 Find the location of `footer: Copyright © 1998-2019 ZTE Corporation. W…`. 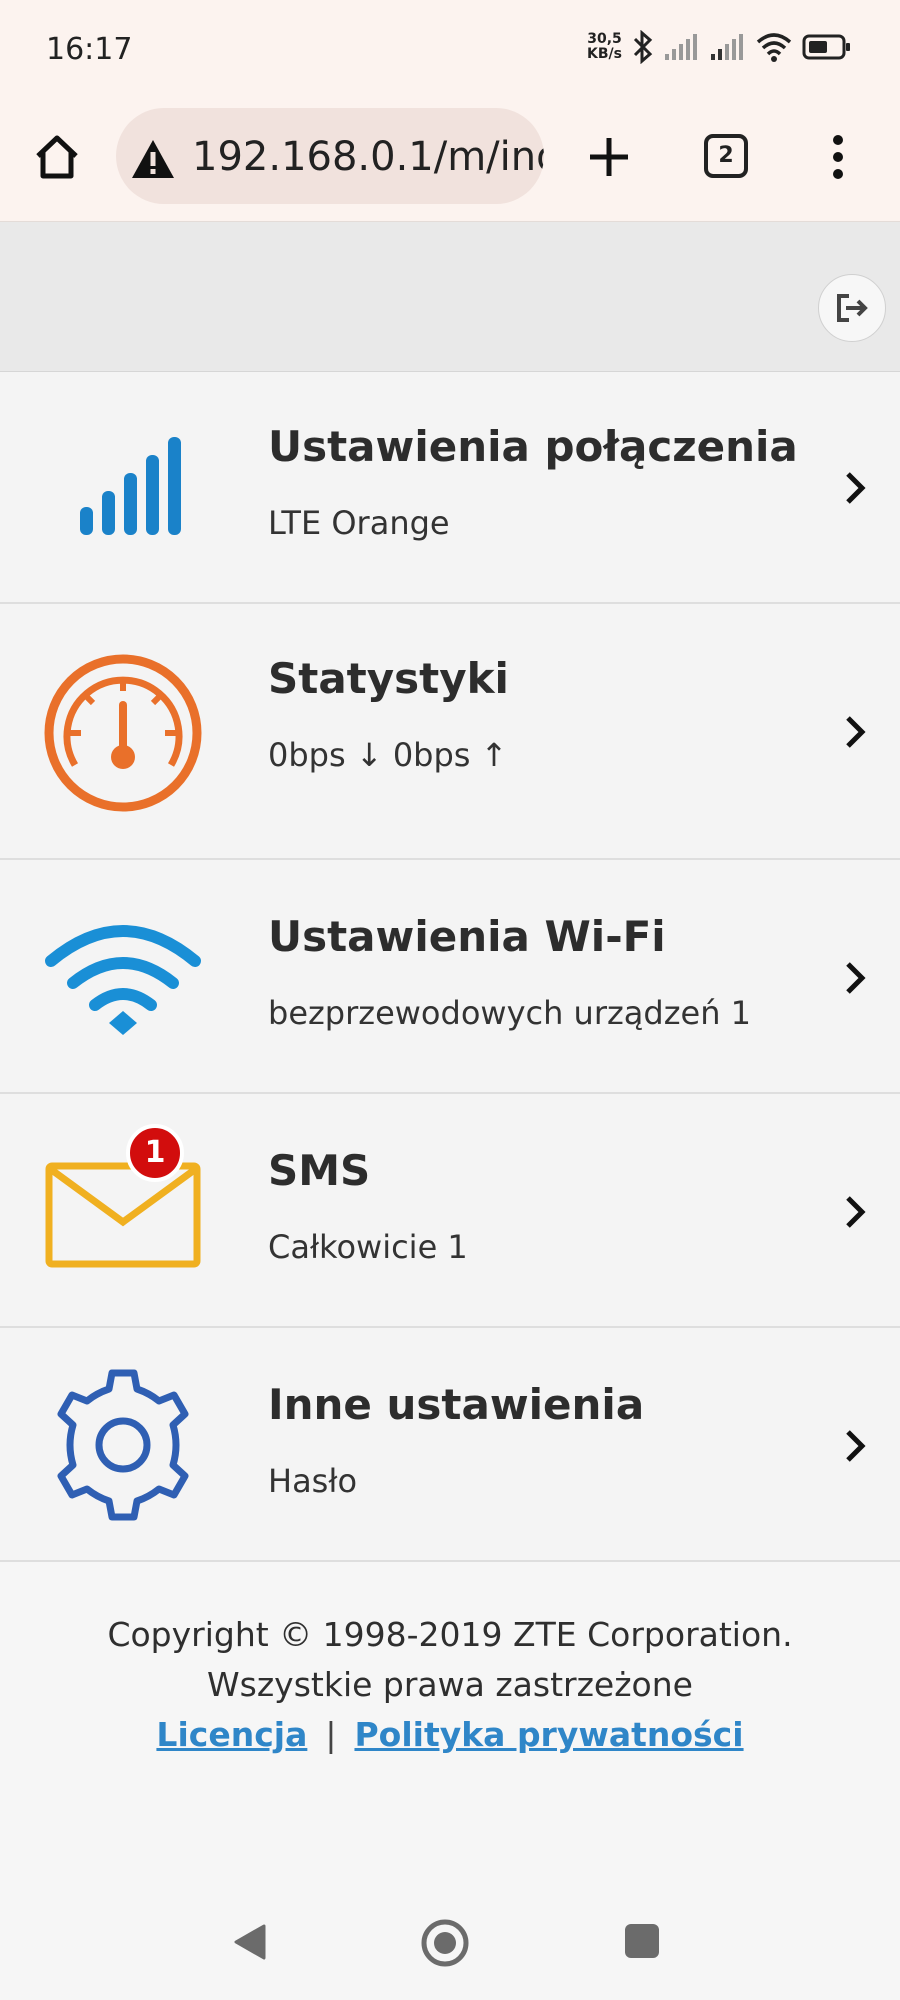

footer: Copyright © 1998-2019 ZTE Corporation. W… is located at coordinates (450, 1685).